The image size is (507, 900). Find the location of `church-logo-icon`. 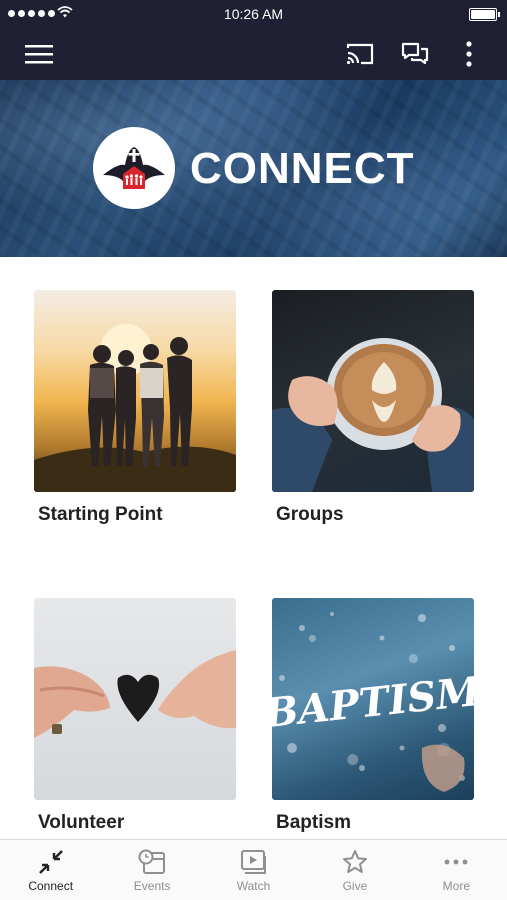

church-logo-icon is located at coordinates (134, 168).